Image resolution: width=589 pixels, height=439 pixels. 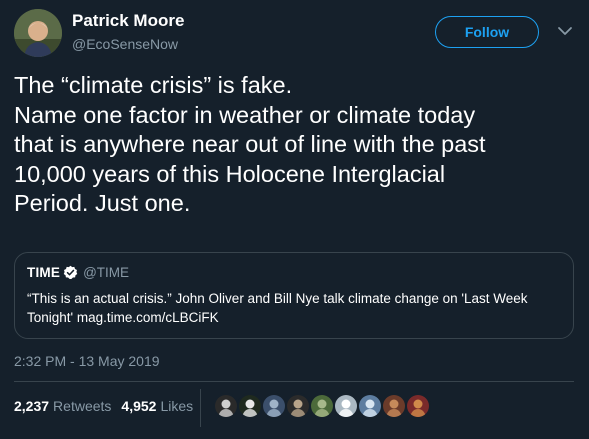 What do you see at coordinates (82, 406) in the screenshot?
I see `retweets-label: Retweets` at bounding box center [82, 406].